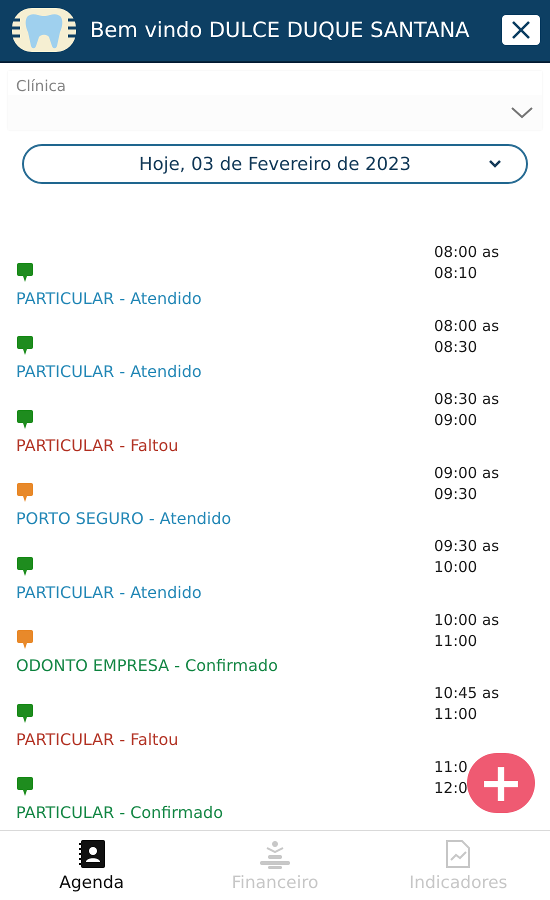 This screenshot has height=900, width=550. I want to click on clinic-select: Clínica, so click(275, 100).